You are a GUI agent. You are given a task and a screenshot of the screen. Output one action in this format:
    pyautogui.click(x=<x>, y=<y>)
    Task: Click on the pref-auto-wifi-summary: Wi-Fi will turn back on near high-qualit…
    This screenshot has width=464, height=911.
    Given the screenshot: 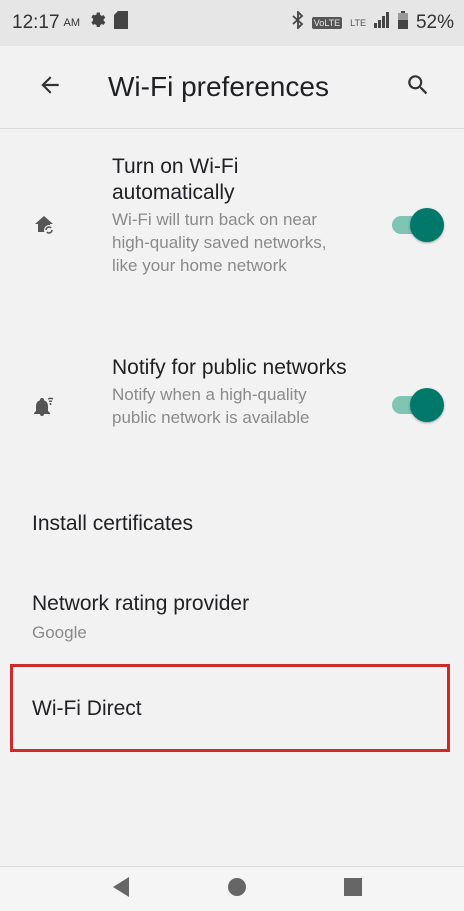 What is the action you would take?
    pyautogui.click(x=219, y=242)
    